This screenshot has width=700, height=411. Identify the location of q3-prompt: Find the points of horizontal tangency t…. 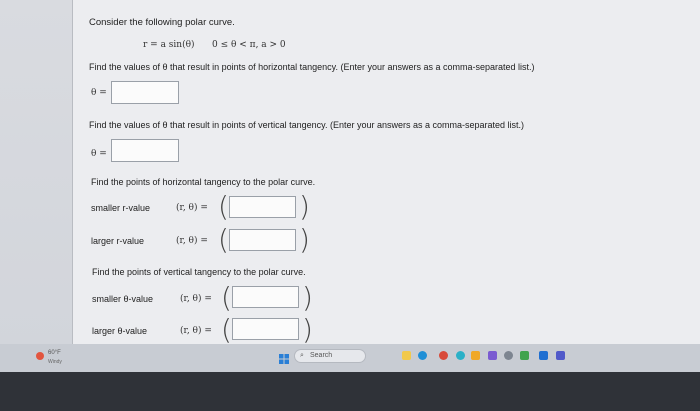
(203, 182).